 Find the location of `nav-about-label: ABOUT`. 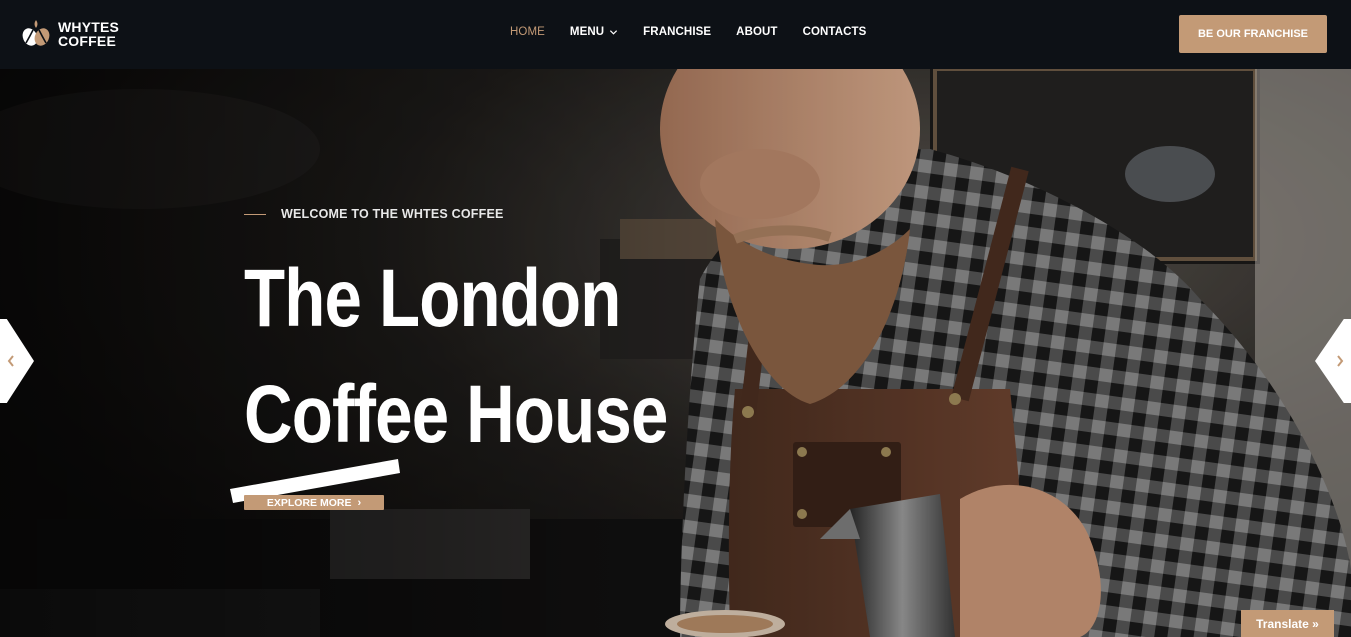

nav-about-label: ABOUT is located at coordinates (757, 32).